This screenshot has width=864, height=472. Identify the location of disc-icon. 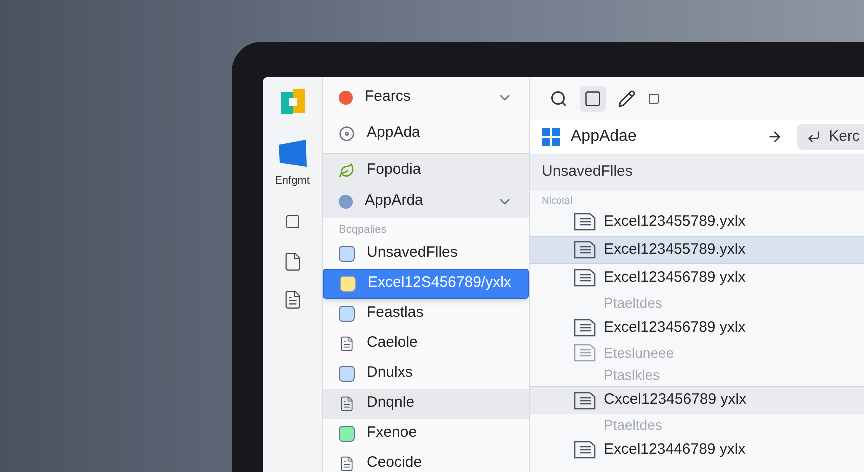
(347, 134).